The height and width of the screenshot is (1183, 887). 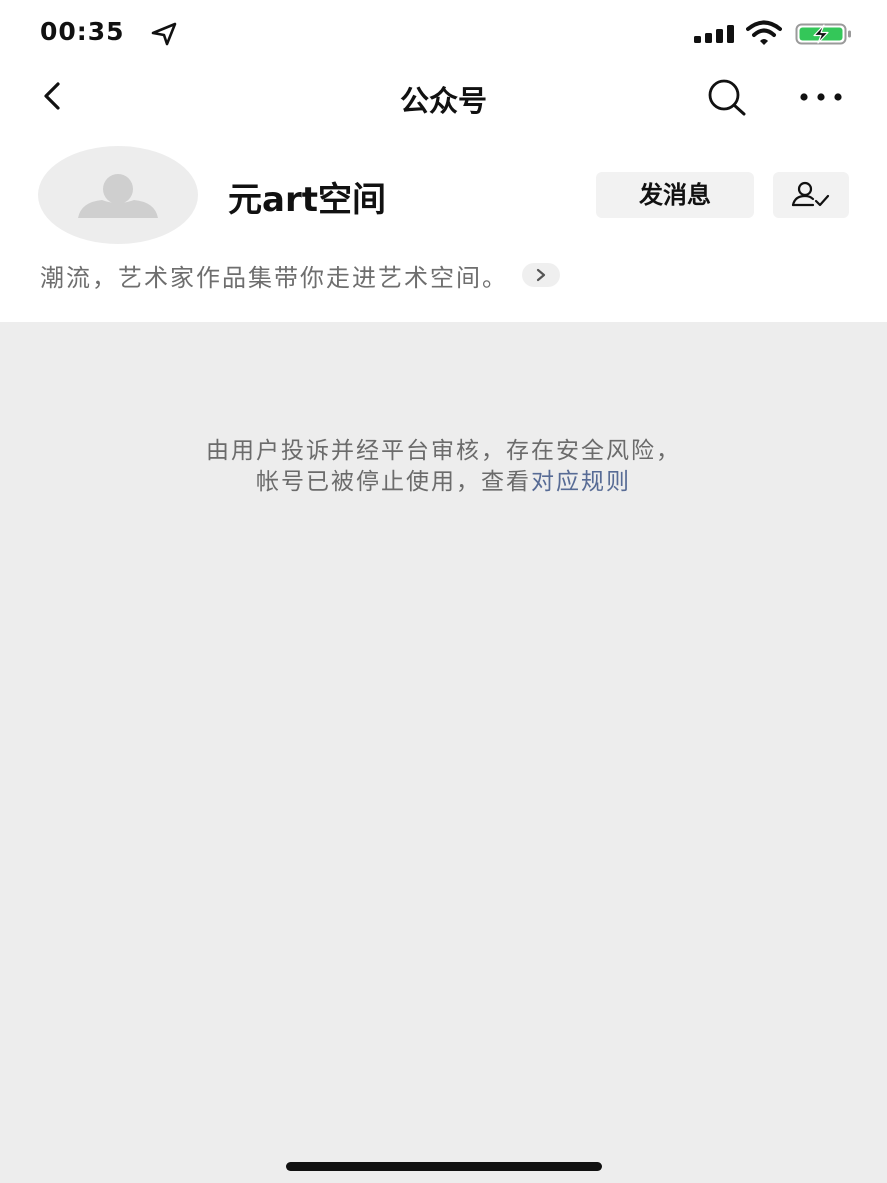 What do you see at coordinates (164, 34) in the screenshot?
I see `location-arrow-icon` at bounding box center [164, 34].